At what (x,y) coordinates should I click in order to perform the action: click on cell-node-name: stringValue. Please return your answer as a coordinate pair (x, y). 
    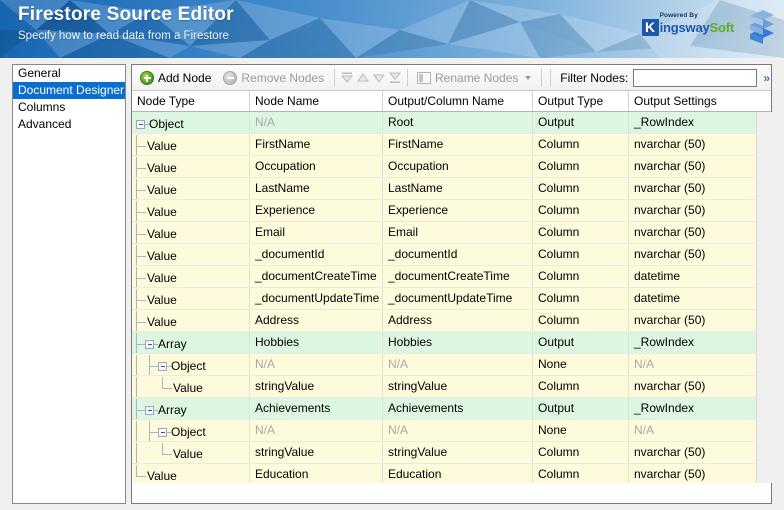
    Looking at the image, I should click on (316, 386).